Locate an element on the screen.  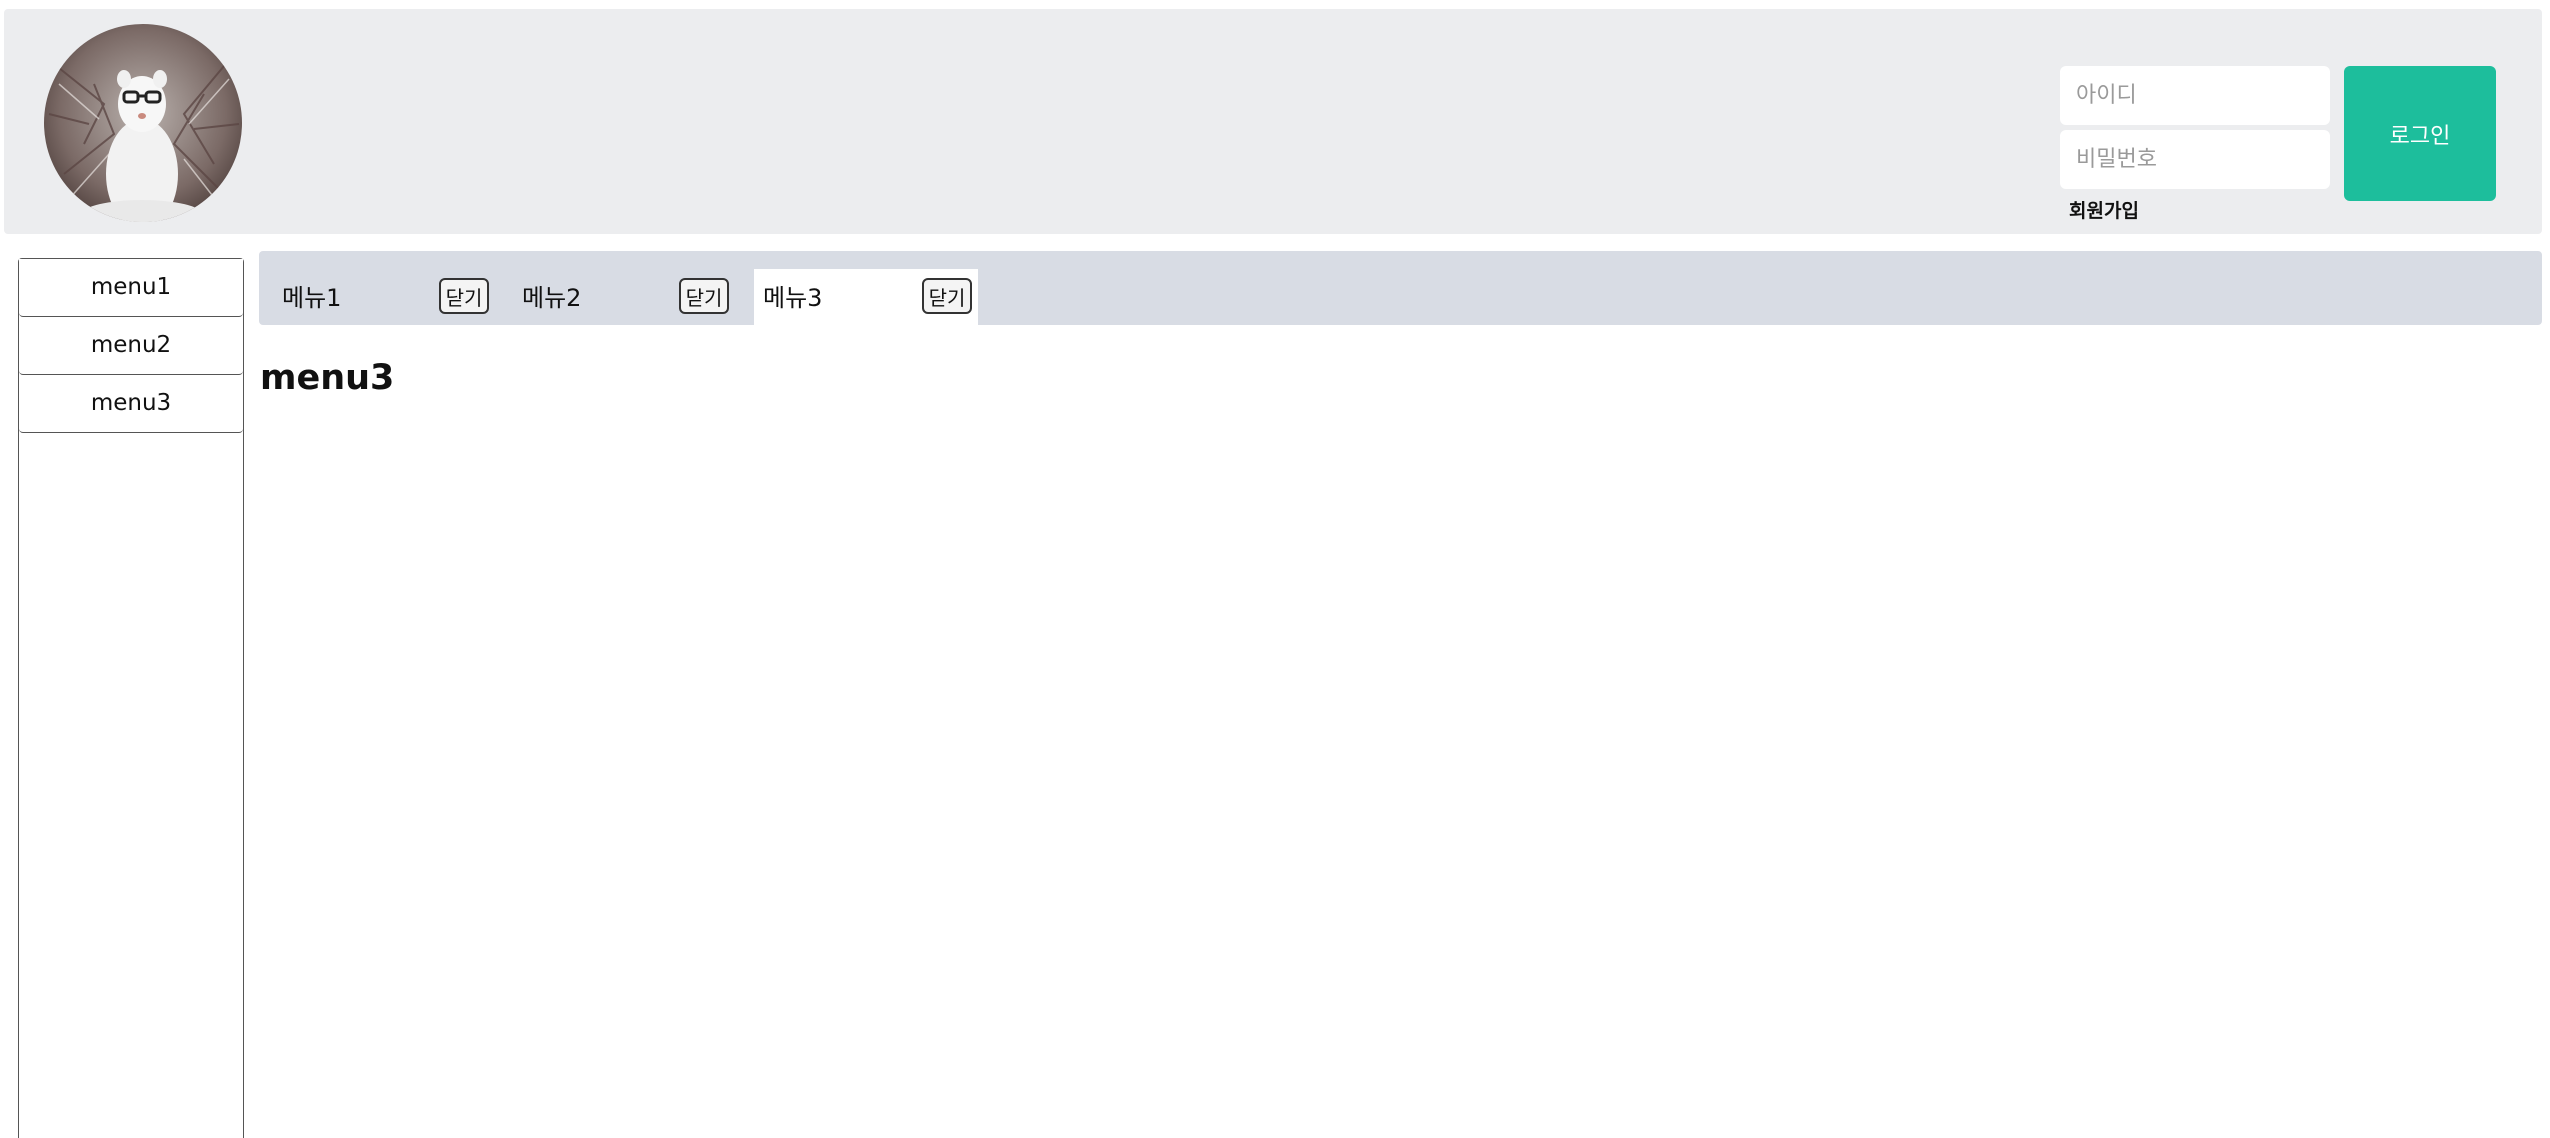
tab-label: 메뉴3 is located at coordinates (792, 295).